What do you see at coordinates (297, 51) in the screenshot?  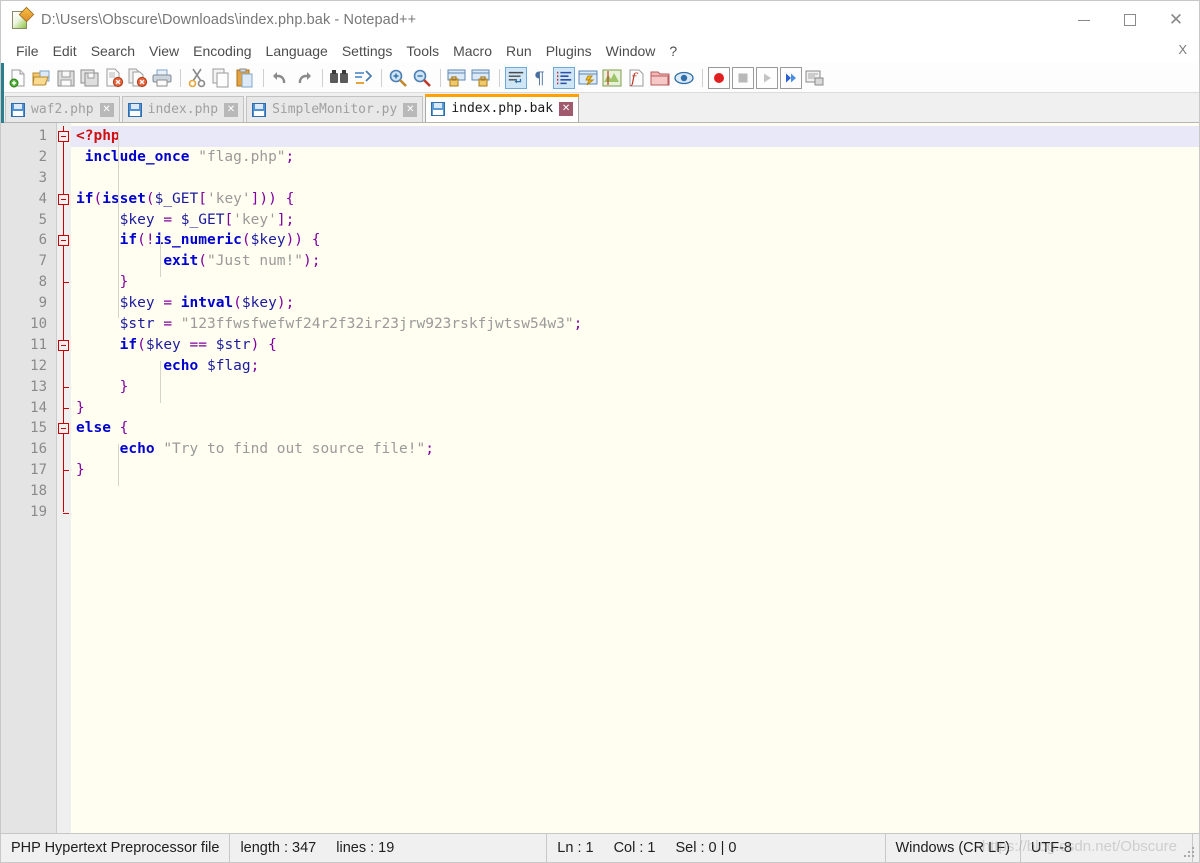 I see `menu-language: Language` at bounding box center [297, 51].